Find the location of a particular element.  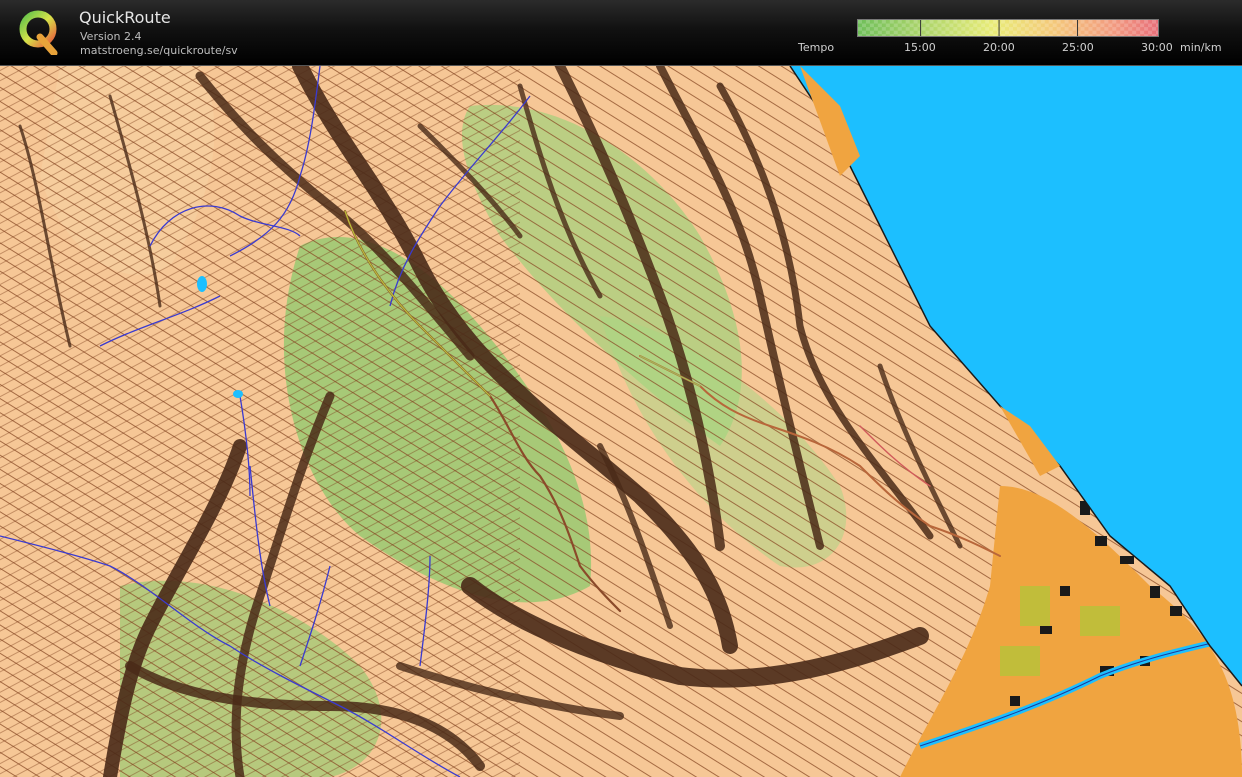

legend-tick: 25:00 is located at coordinates (1078, 47).